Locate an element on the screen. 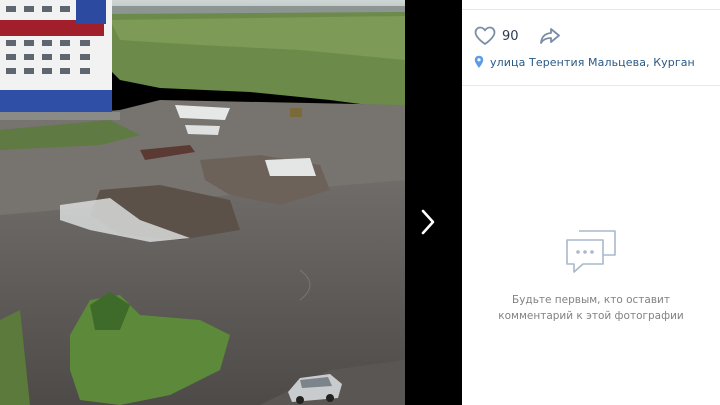  location-link: улица Терентия Мальцева, Курган is located at coordinates (592, 62).